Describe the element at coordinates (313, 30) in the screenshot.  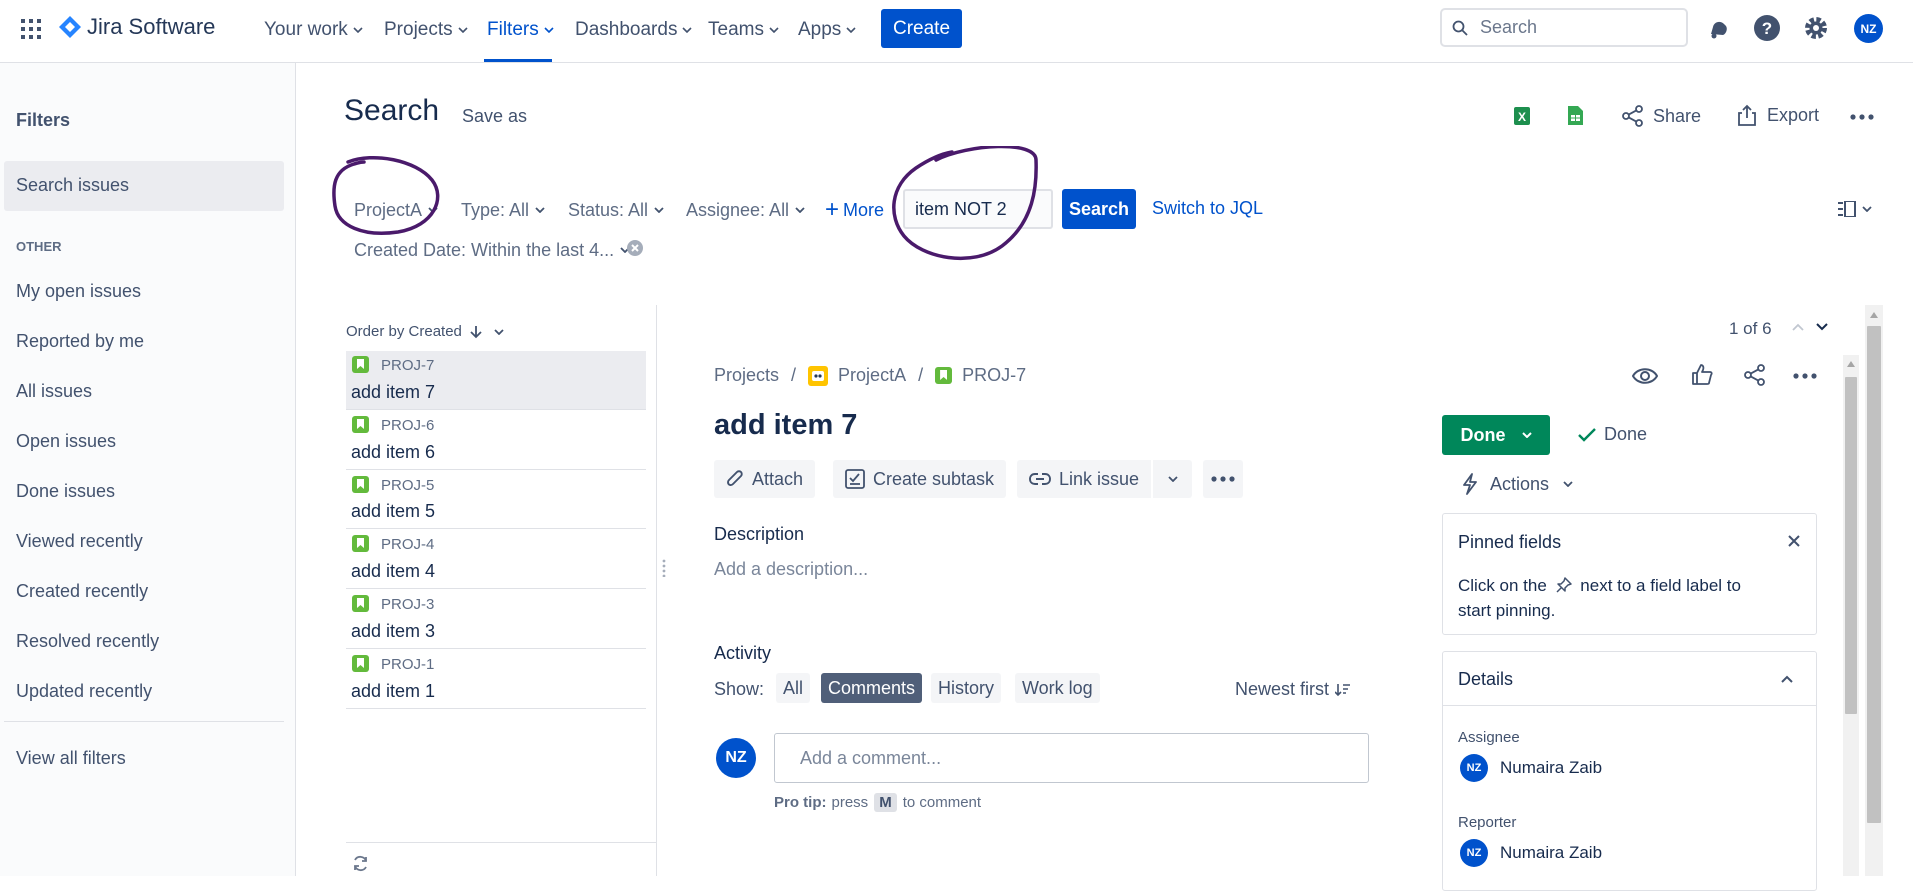
I see `nav-your-work: Your work` at that location.